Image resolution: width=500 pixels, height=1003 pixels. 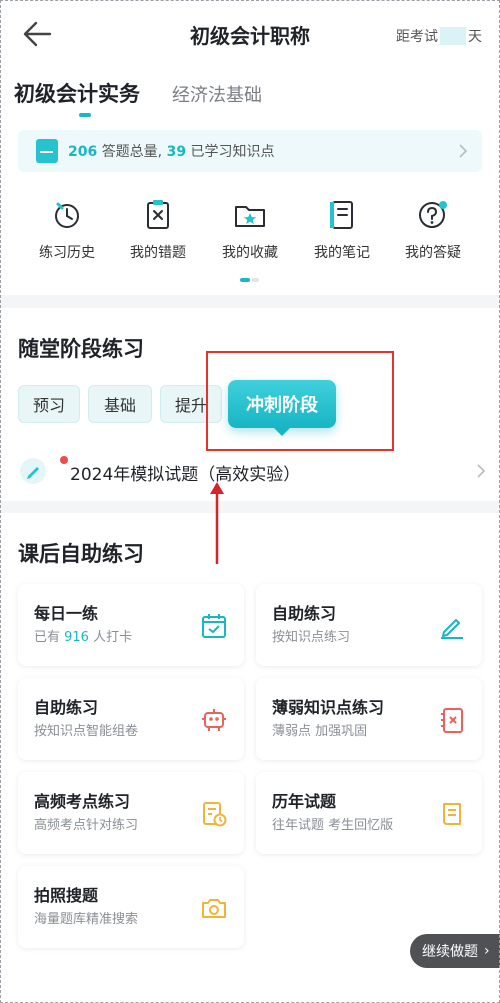 I want to click on knowledge-points-count: 39, so click(x=176, y=152).